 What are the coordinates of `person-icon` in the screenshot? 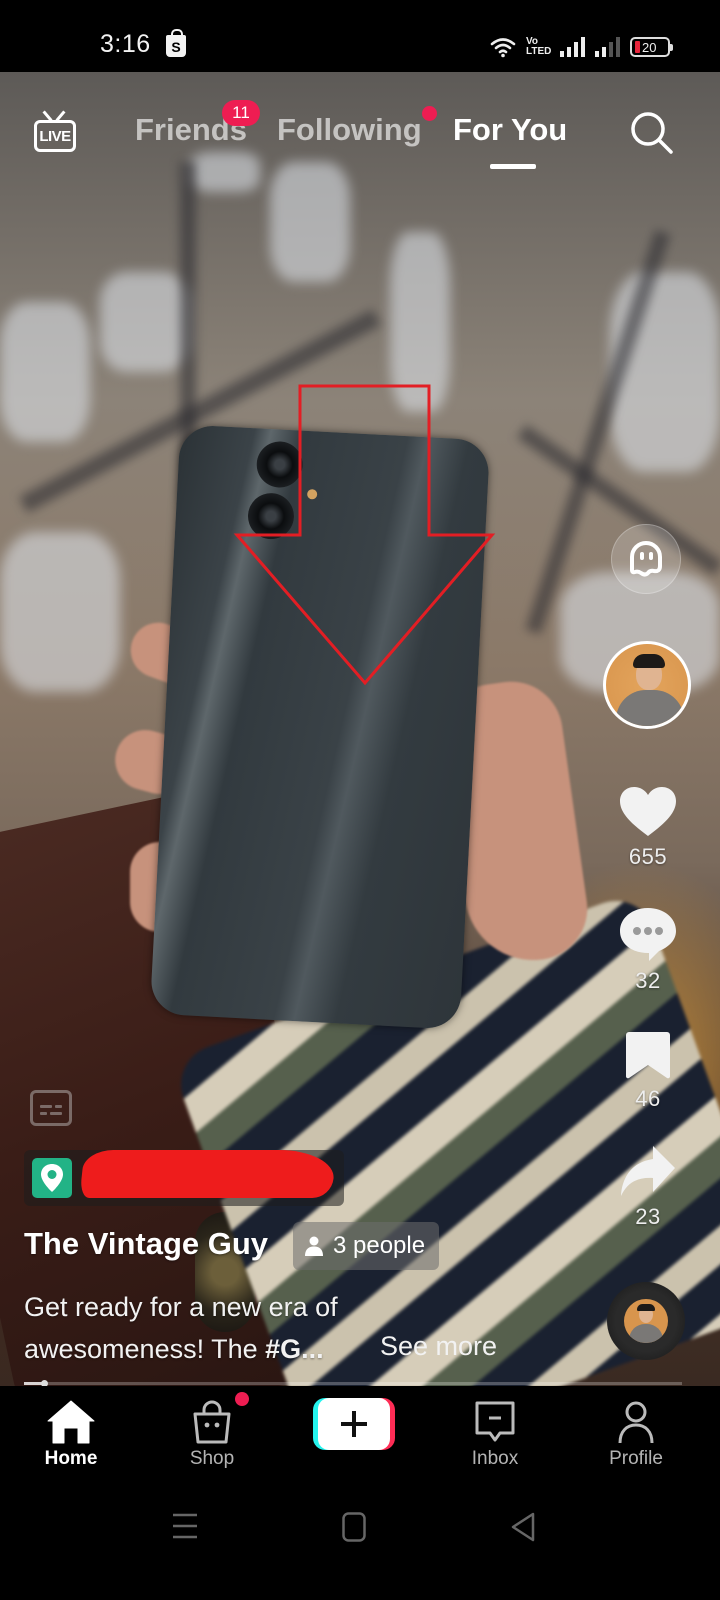 It's located at (314, 1246).